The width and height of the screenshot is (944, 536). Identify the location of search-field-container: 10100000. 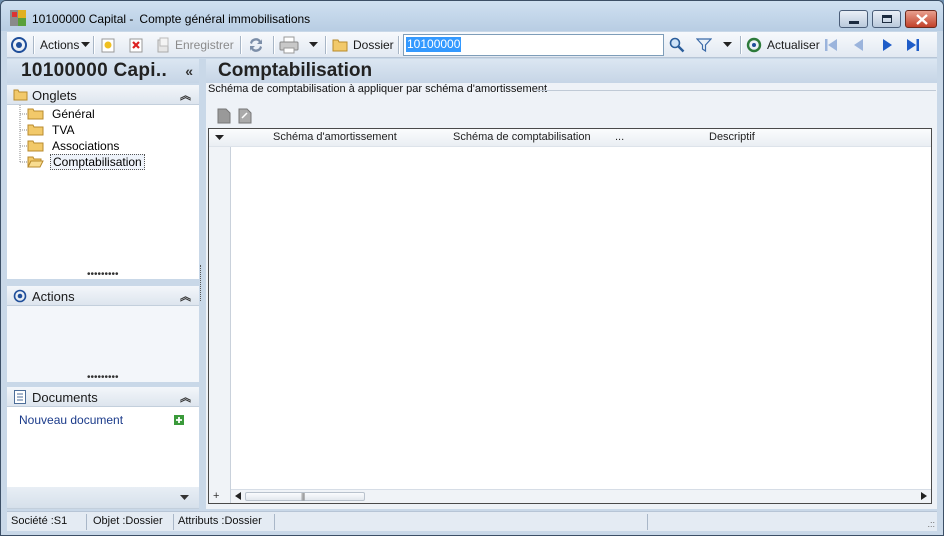
(533, 45).